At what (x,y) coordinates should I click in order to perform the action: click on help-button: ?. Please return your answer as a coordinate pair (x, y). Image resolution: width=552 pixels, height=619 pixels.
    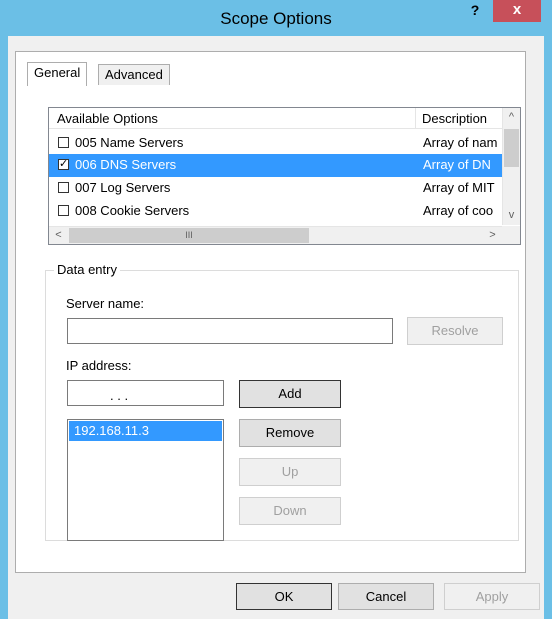
    Looking at the image, I should click on (475, 11).